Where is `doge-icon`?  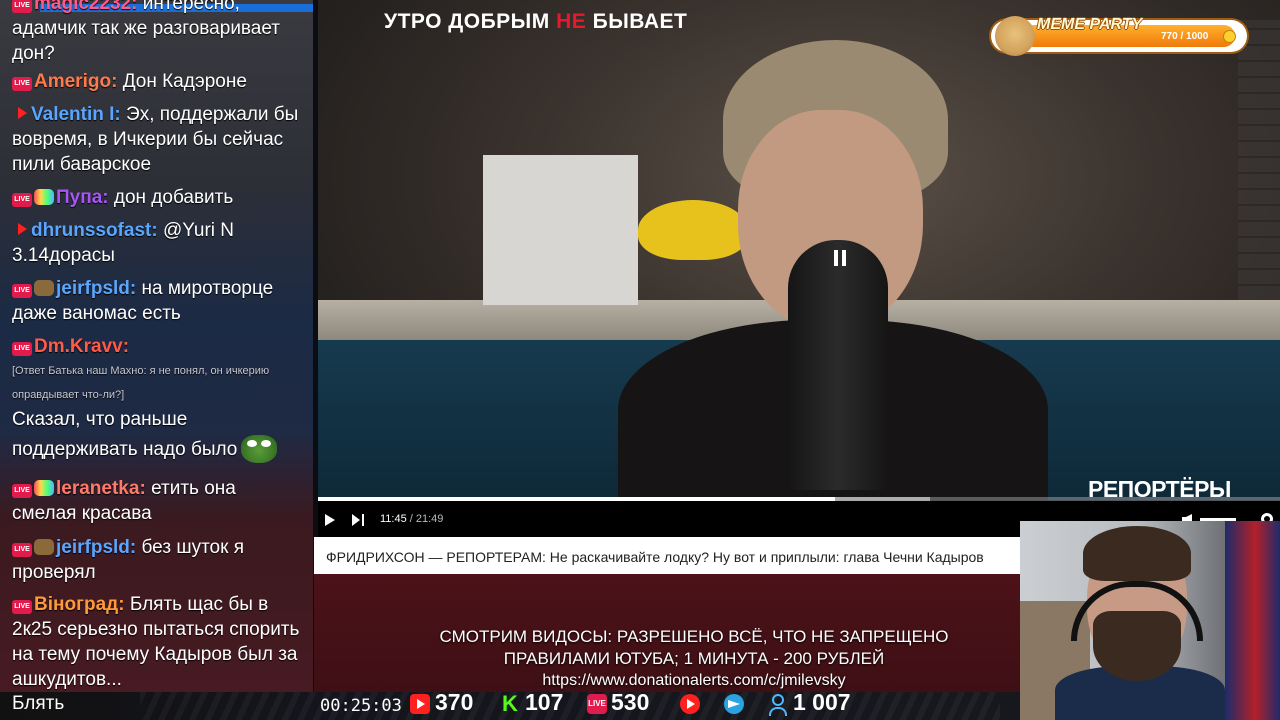 doge-icon is located at coordinates (1015, 36).